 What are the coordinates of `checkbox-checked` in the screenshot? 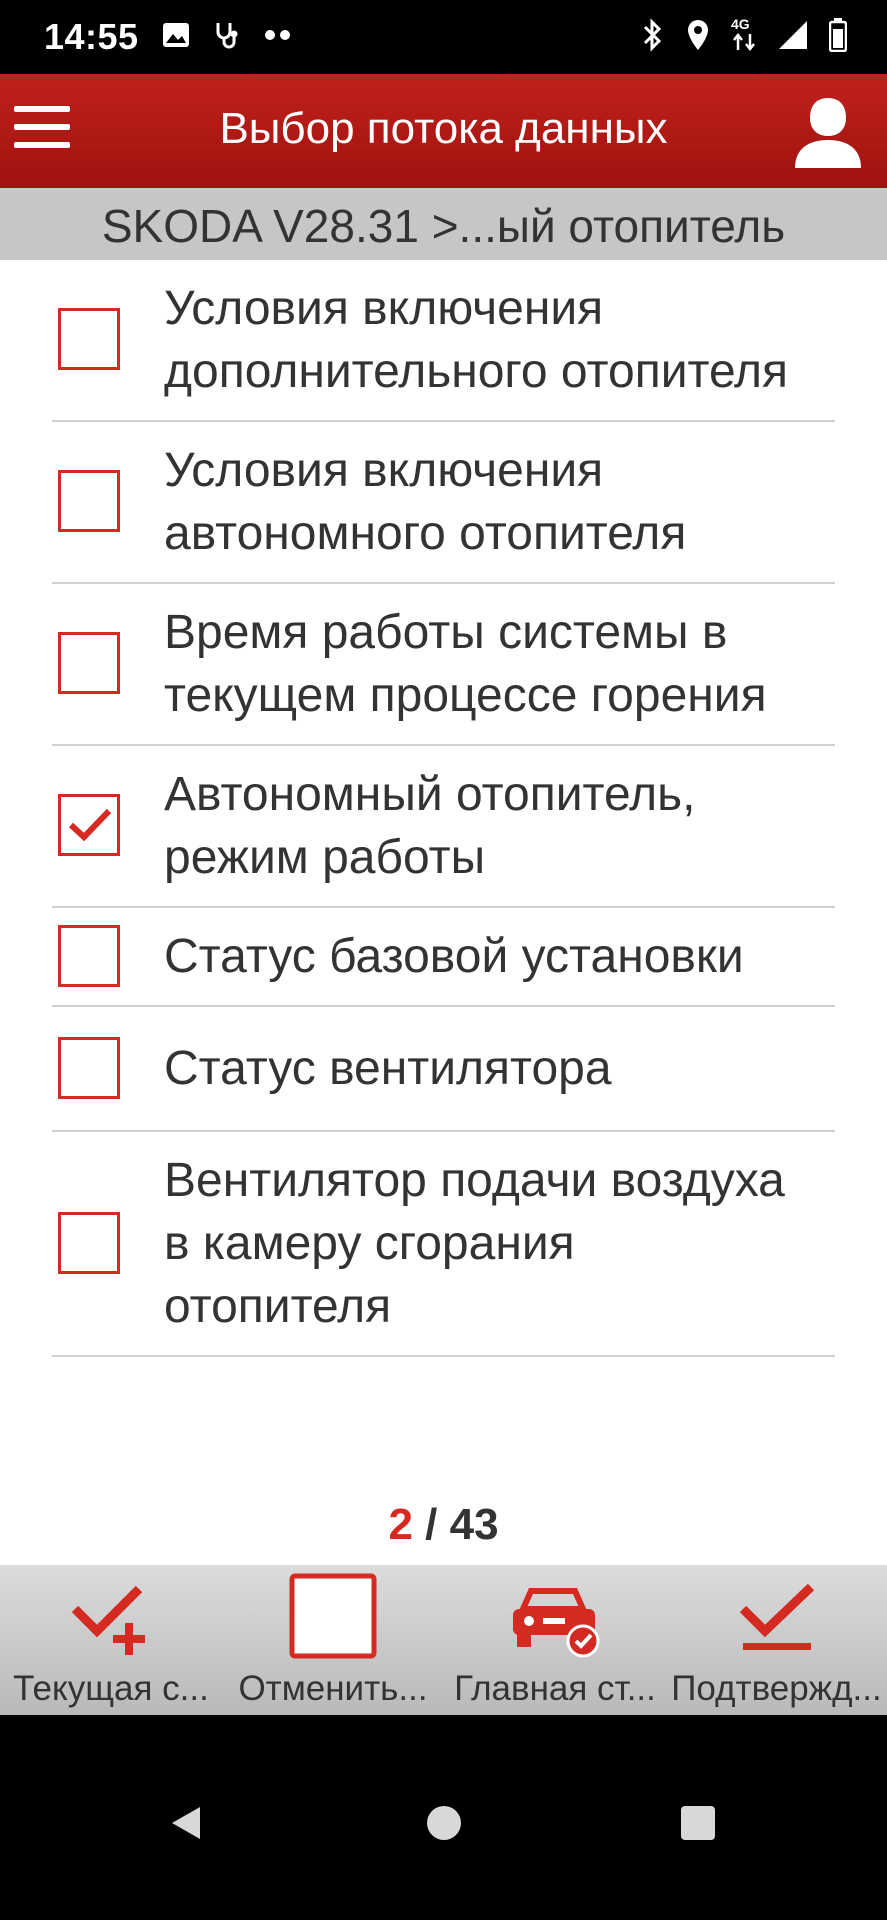 It's located at (89, 825).